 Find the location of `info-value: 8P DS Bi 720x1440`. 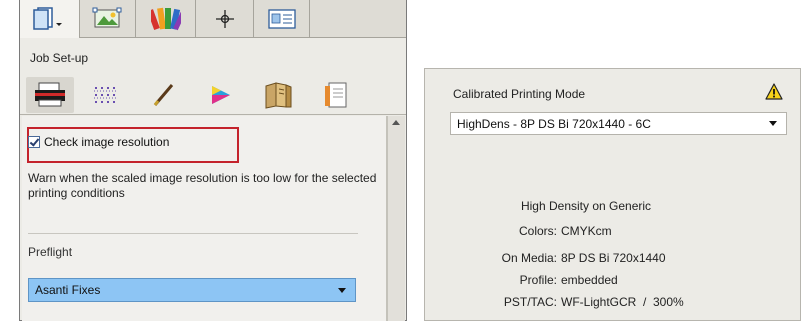

info-value: 8P DS Bi 720x1440 is located at coordinates (613, 258).